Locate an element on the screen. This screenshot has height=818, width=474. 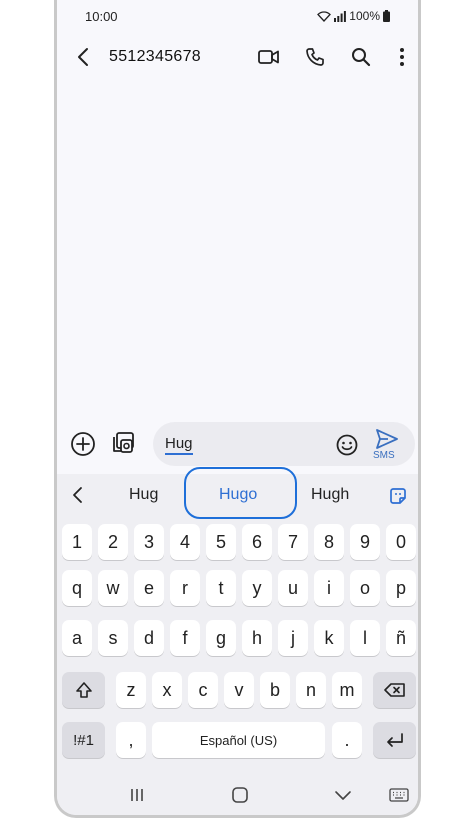
key-f: f is located at coordinates (185, 638).